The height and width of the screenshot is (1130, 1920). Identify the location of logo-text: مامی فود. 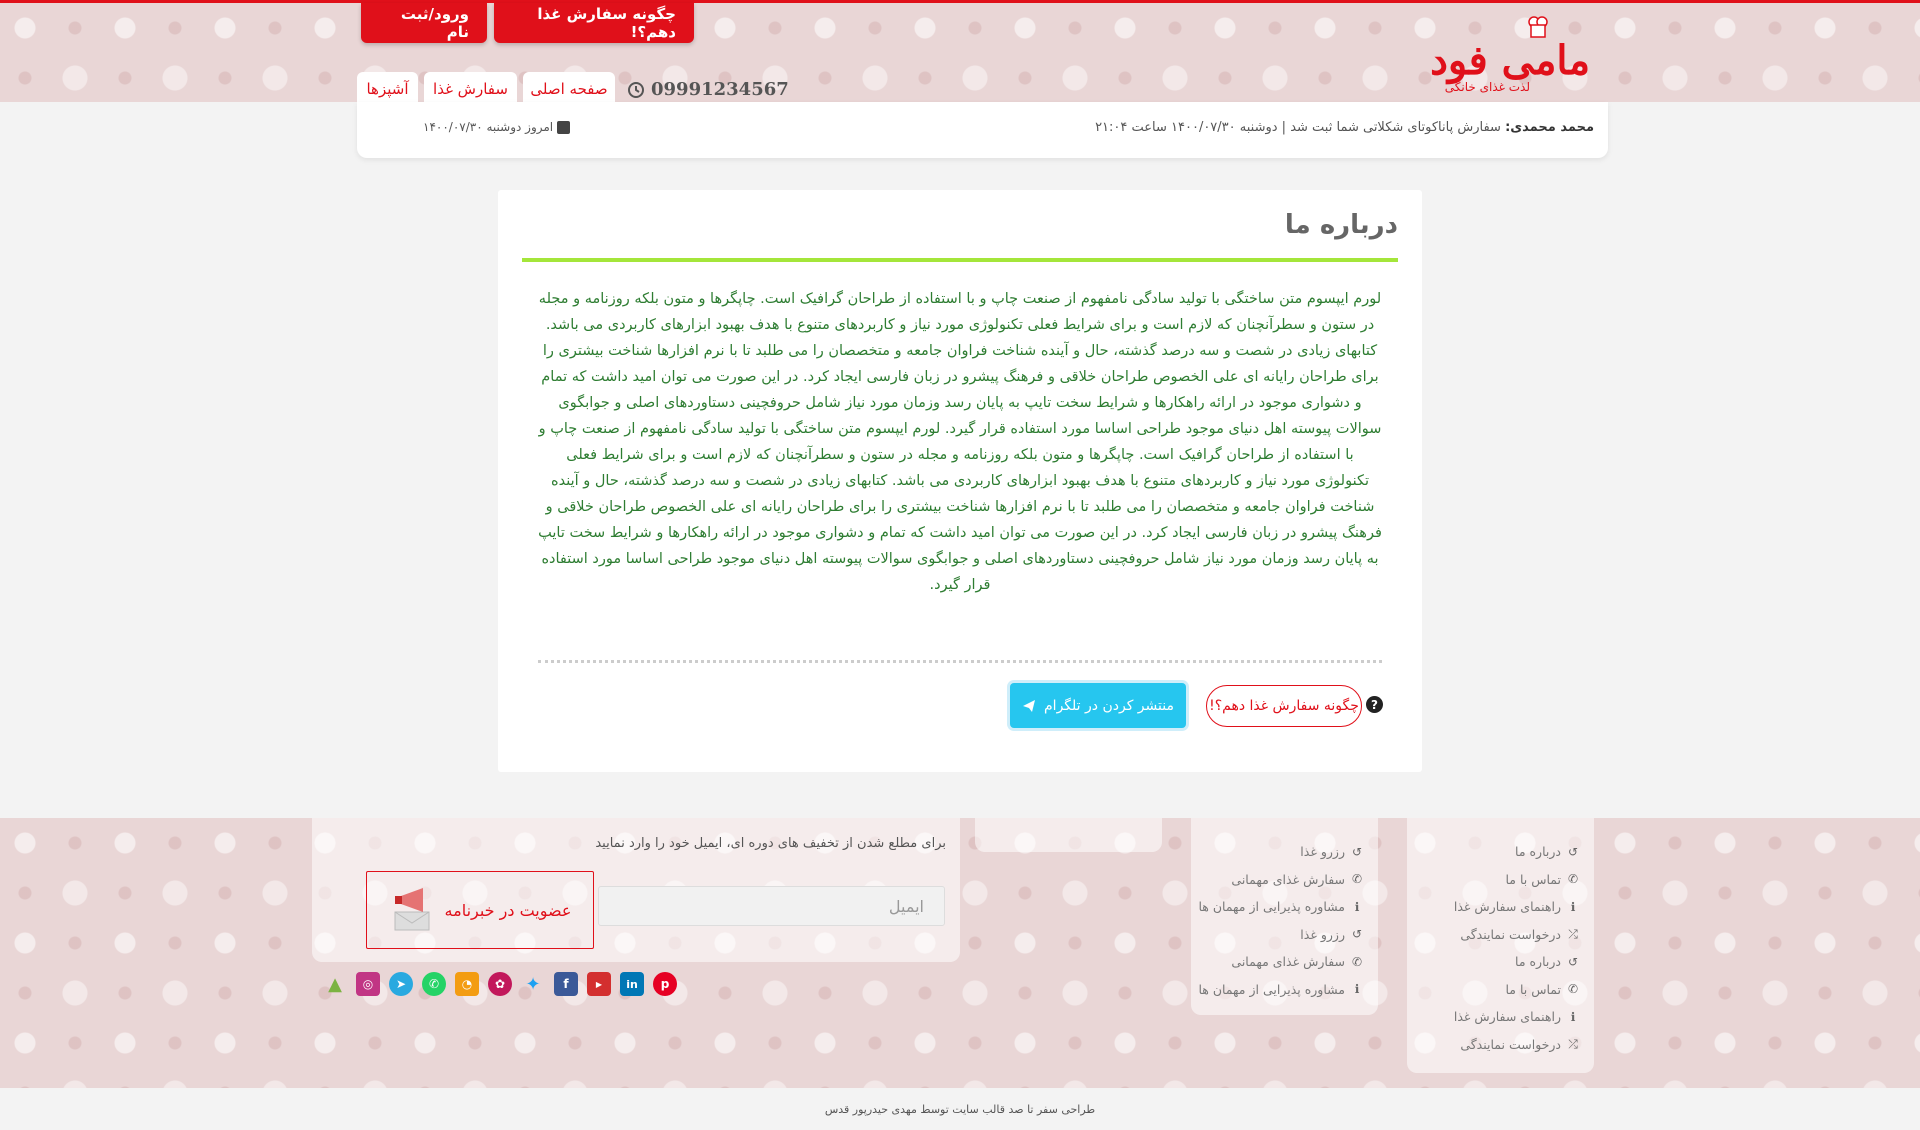
(1510, 60).